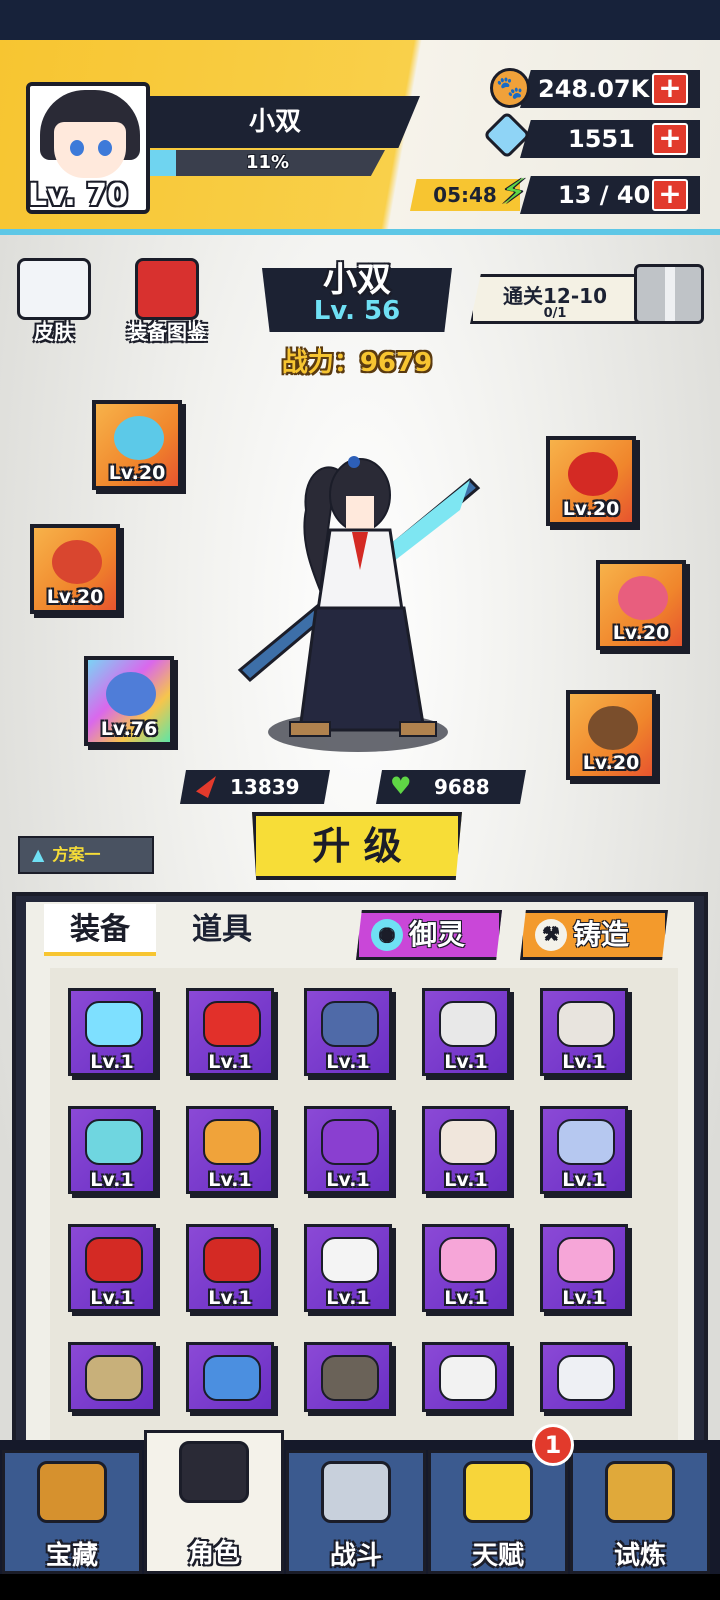 This screenshot has width=720, height=1600. I want to click on ring-icon, so click(77, 562).